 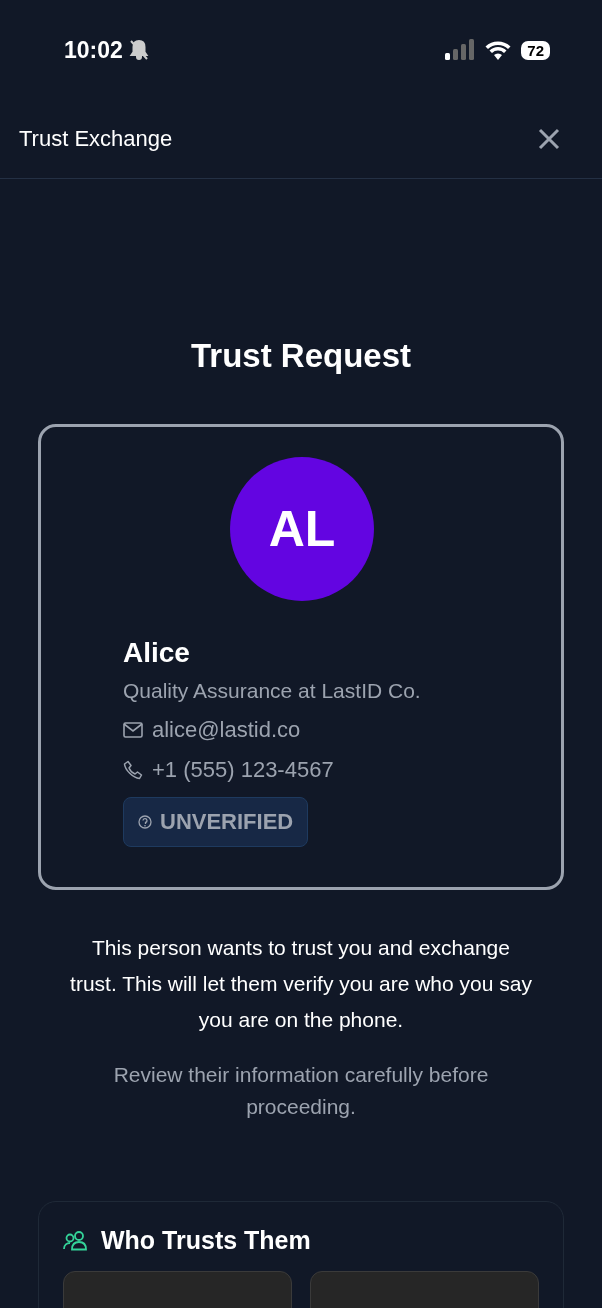 I want to click on muted-bell-icon, so click(x=138, y=50).